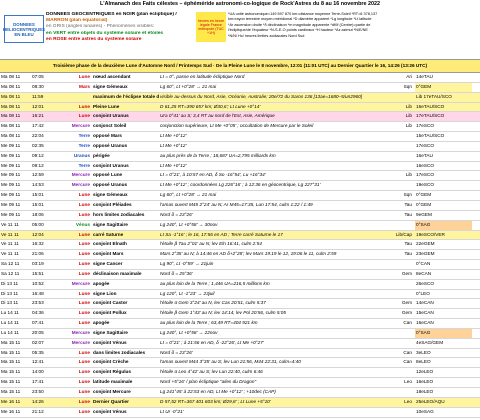  I want to click on event-zodiac: 23eGEM, so click(425, 254).